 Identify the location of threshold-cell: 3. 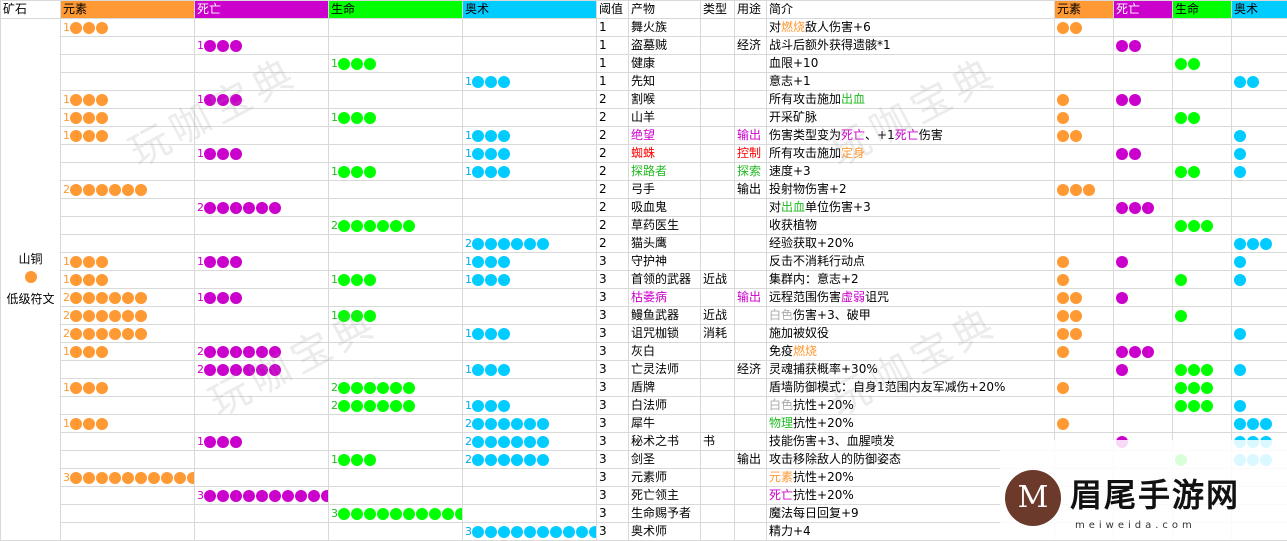
(613, 514).